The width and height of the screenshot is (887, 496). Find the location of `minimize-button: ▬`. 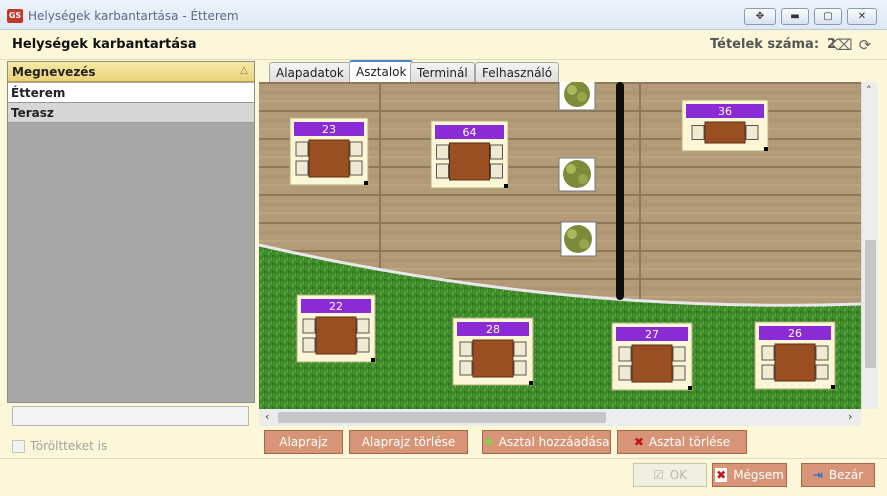

minimize-button: ▬ is located at coordinates (795, 16).